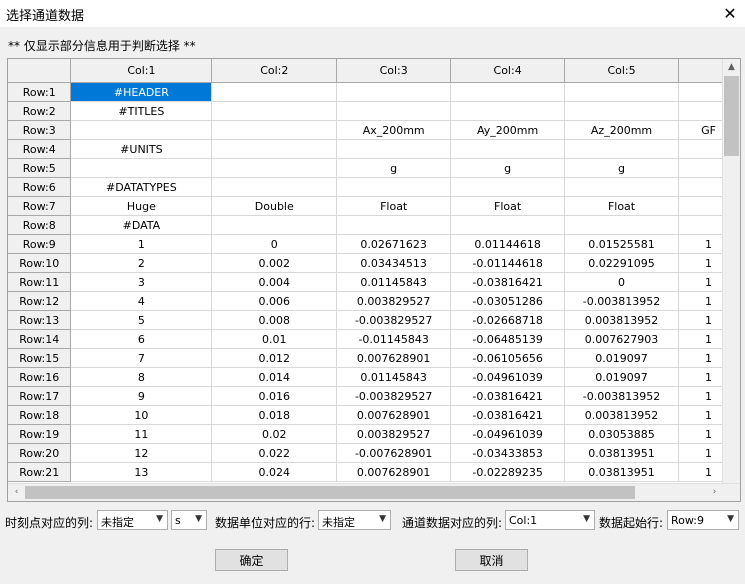  I want to click on start-row-select: Row:9 ▼, so click(703, 520).